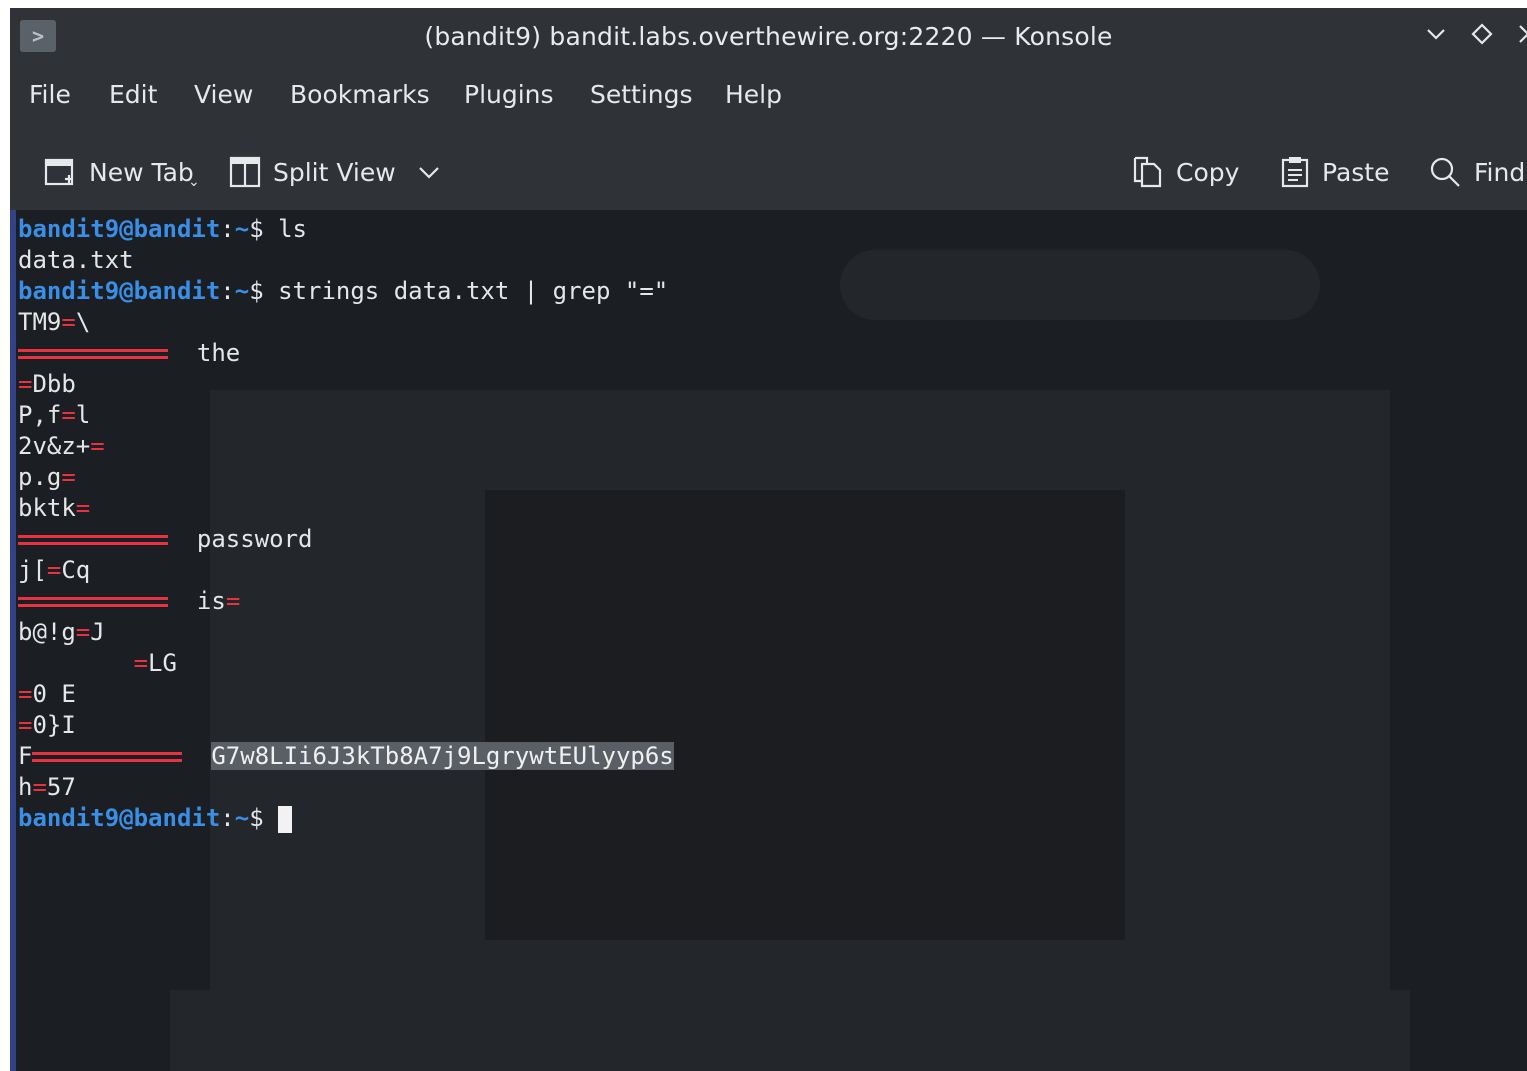 The image size is (1527, 1071). What do you see at coordinates (194, 182) in the screenshot?
I see `dropdown-arrow-icon: ⌄` at bounding box center [194, 182].